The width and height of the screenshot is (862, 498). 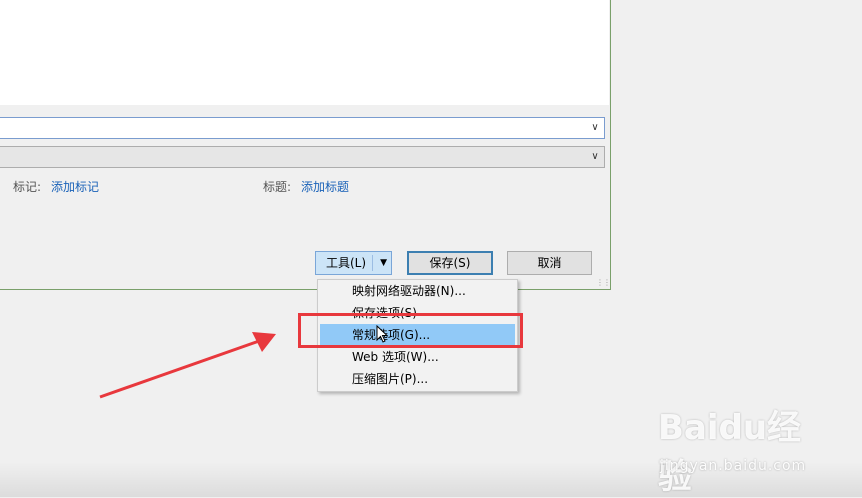 What do you see at coordinates (733, 466) in the screenshot?
I see `watermark-url: jingyan.baidu.com` at bounding box center [733, 466].